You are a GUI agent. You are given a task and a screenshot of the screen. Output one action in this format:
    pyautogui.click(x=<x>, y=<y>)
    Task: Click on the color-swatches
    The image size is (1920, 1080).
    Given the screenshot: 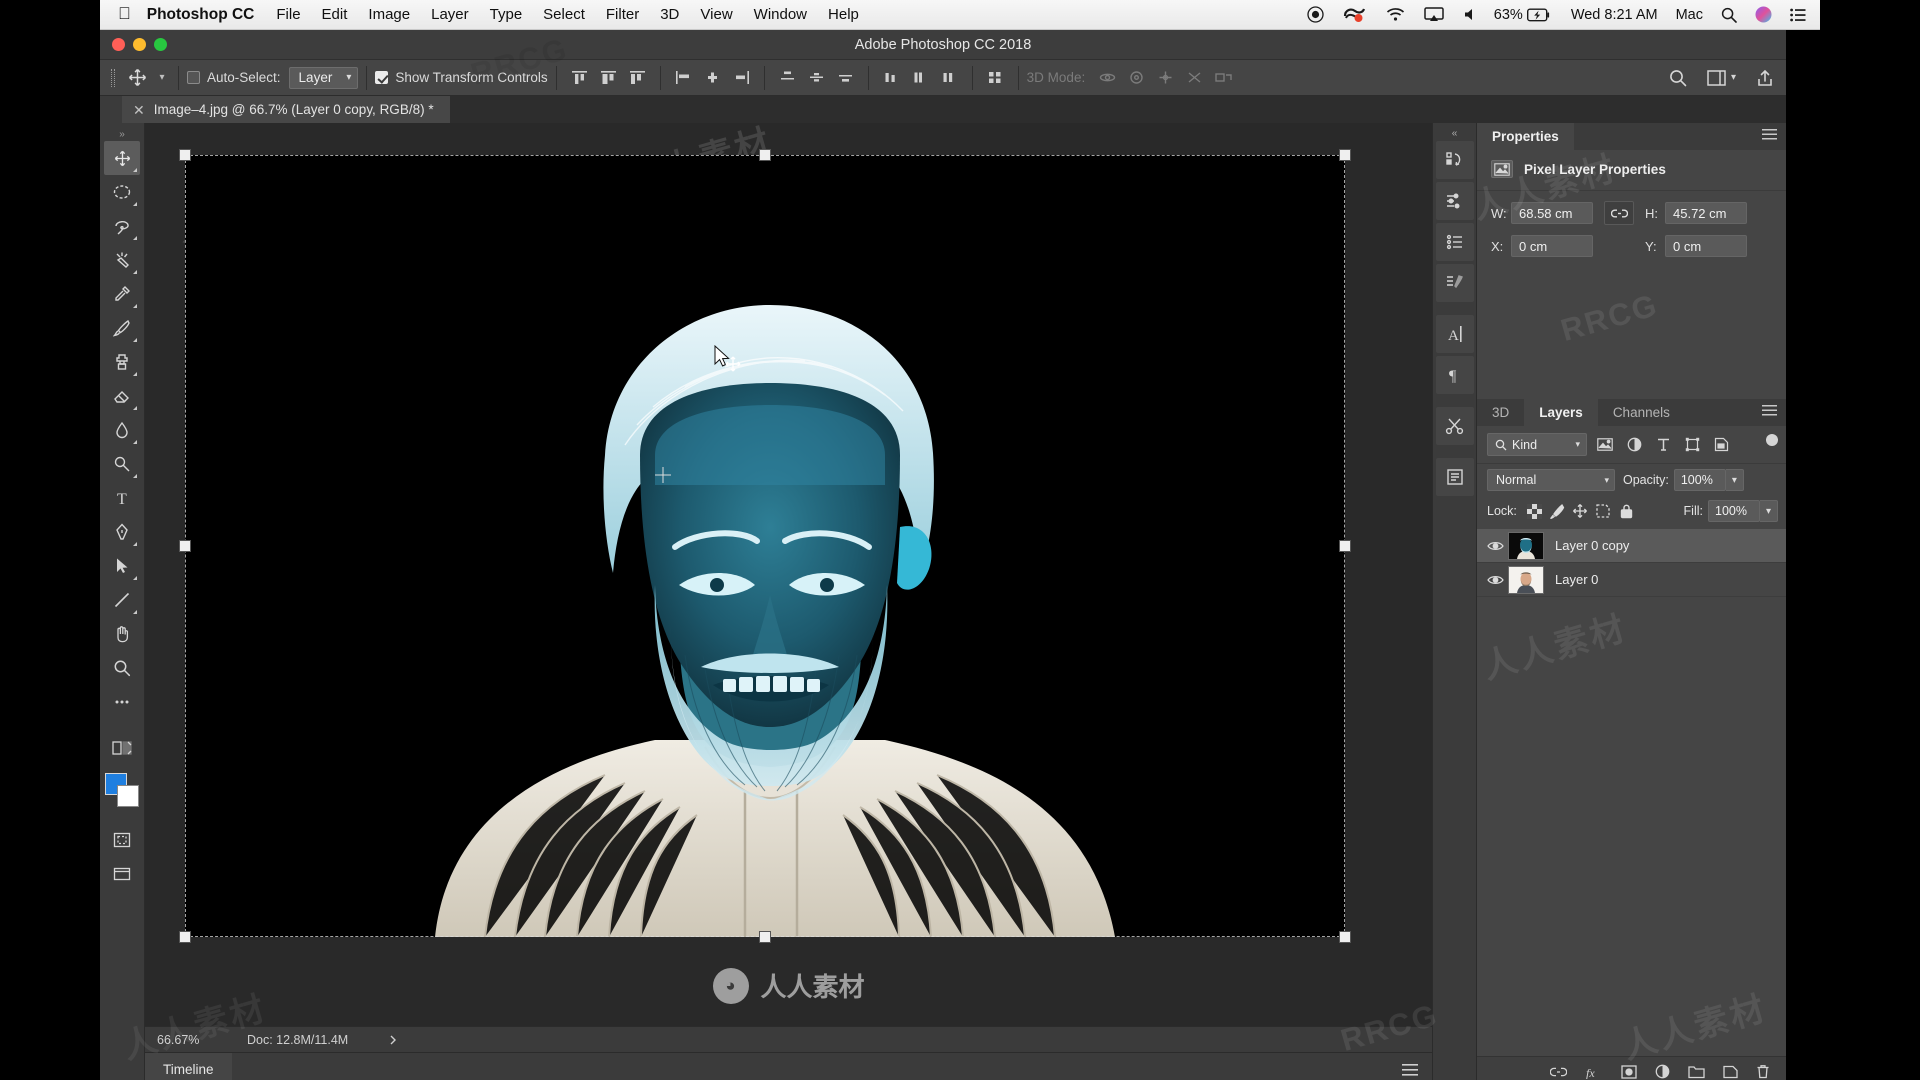 What is the action you would take?
    pyautogui.click(x=122, y=790)
    